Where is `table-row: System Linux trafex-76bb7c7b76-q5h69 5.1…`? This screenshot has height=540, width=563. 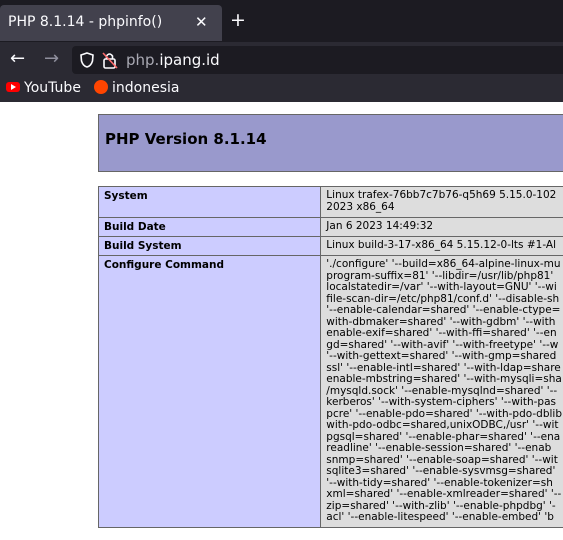
table-row: System Linux trafex-76bb7c7b76-q5h69 5.1… is located at coordinates (330, 202).